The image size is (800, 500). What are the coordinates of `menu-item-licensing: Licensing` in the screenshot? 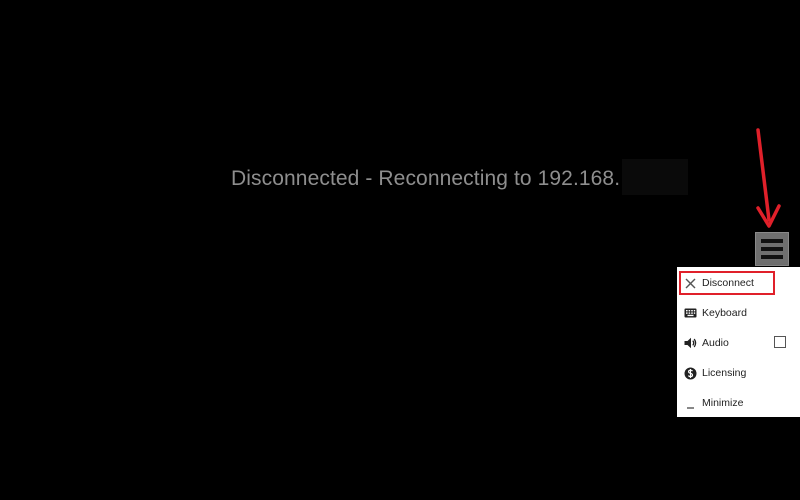 It's located at (738, 373).